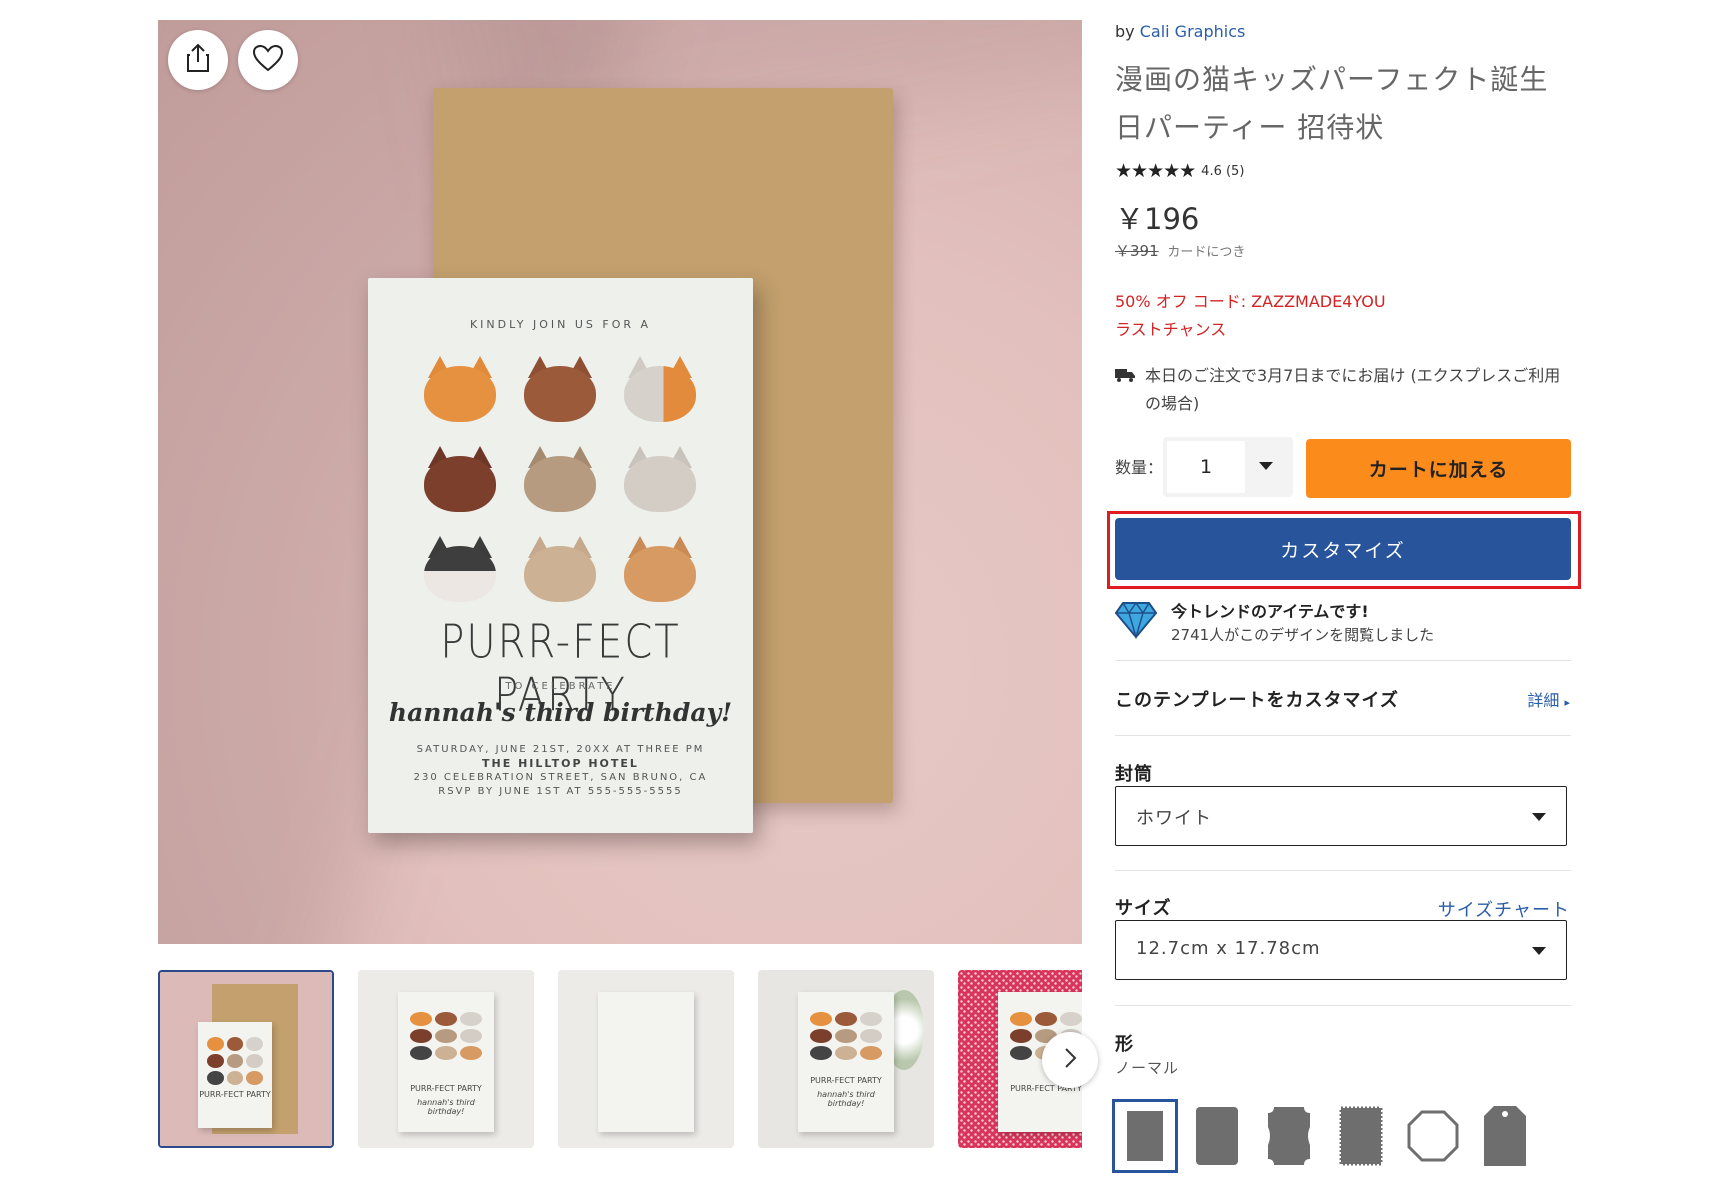  I want to click on star-rating-icon: ★★★★★, so click(1155, 171).